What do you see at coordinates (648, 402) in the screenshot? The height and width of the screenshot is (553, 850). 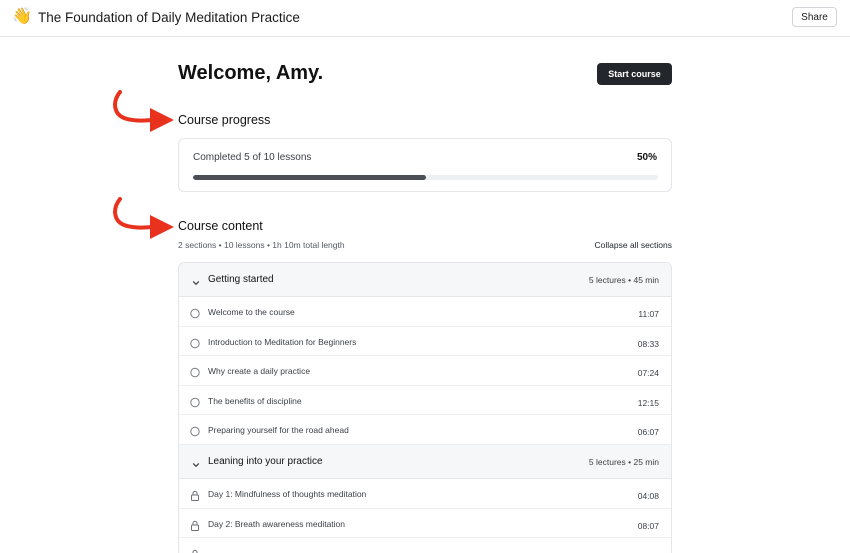 I see `lesson-duration: 12:15` at bounding box center [648, 402].